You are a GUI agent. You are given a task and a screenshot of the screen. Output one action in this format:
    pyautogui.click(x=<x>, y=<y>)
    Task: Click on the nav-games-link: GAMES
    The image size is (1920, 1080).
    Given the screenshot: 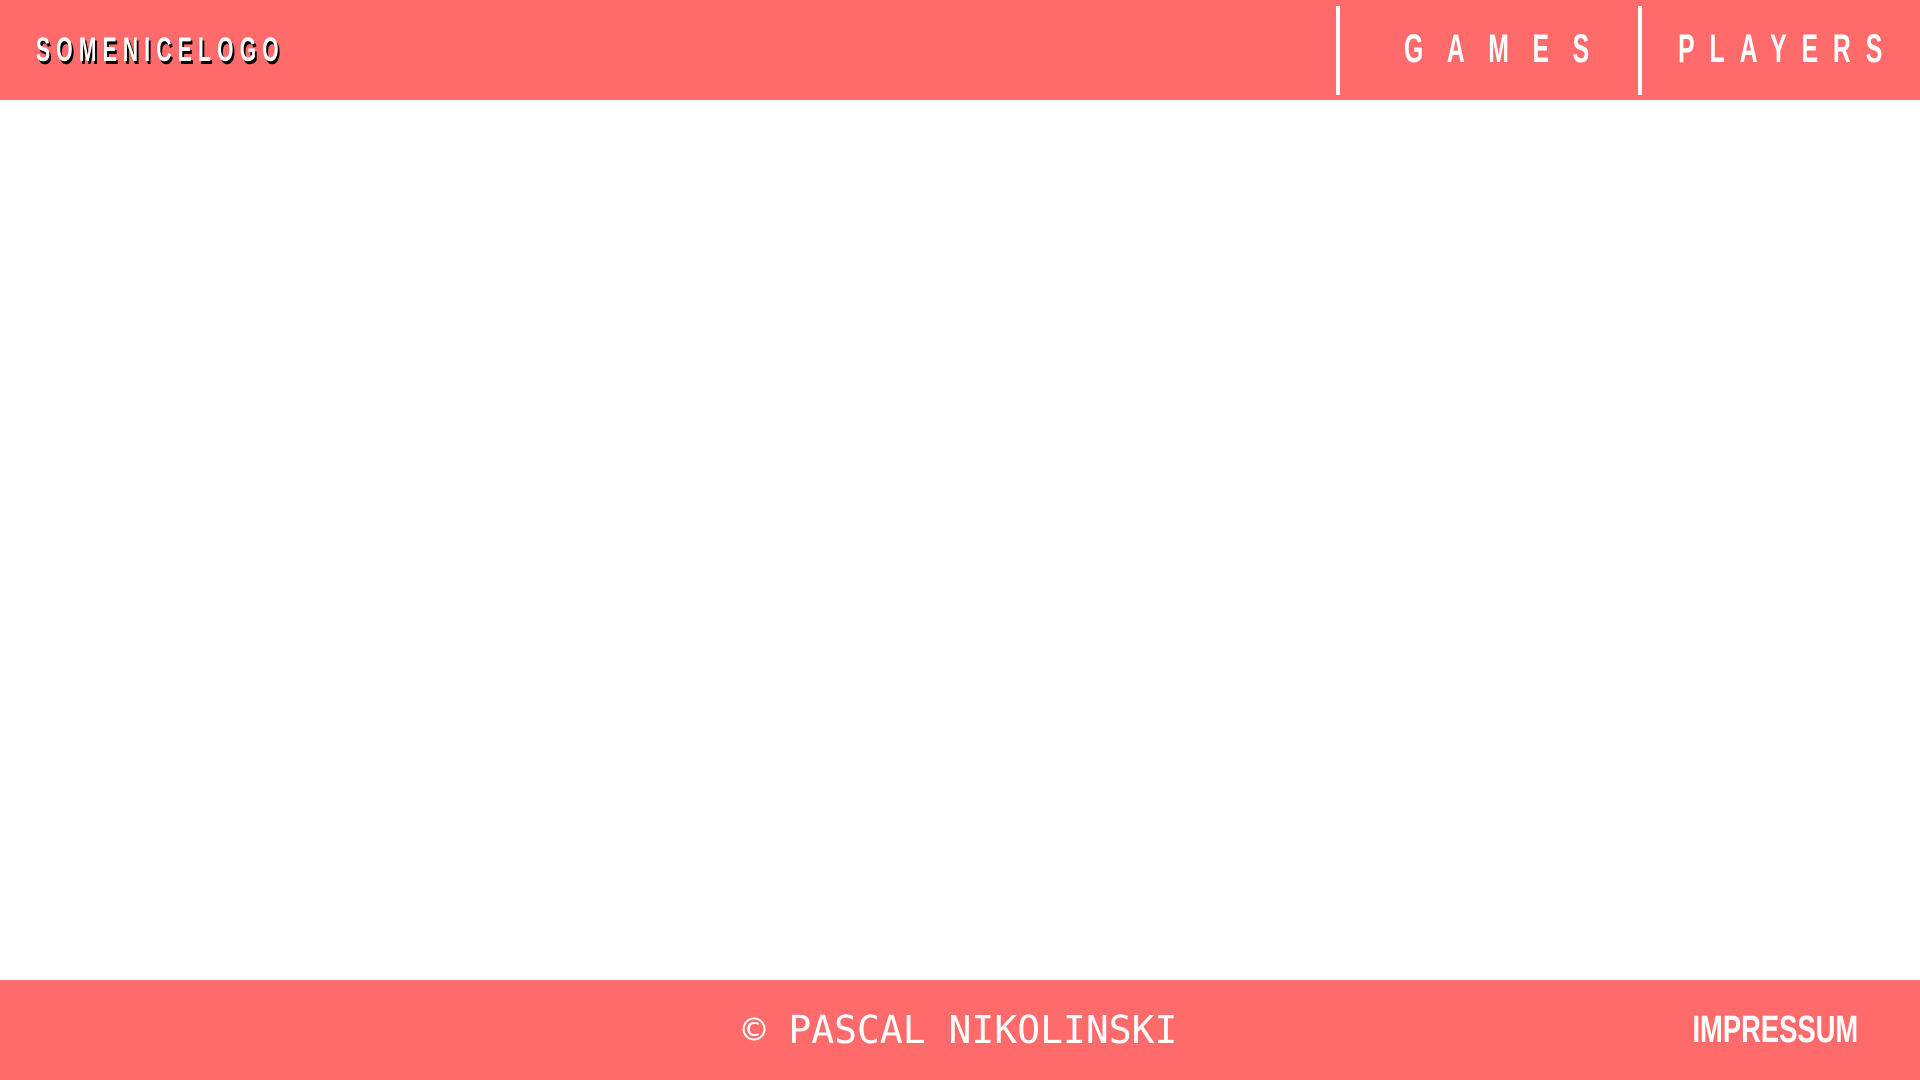 What is the action you would take?
    pyautogui.click(x=1489, y=49)
    